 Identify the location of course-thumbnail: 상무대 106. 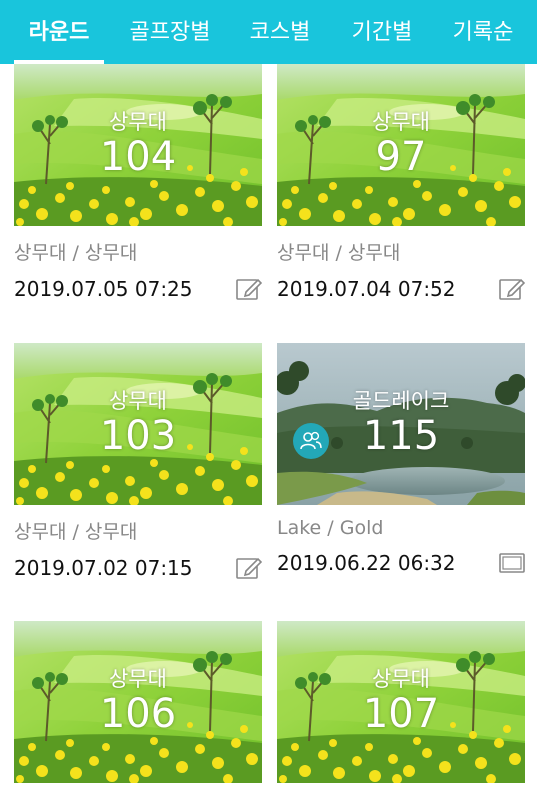
(138, 702).